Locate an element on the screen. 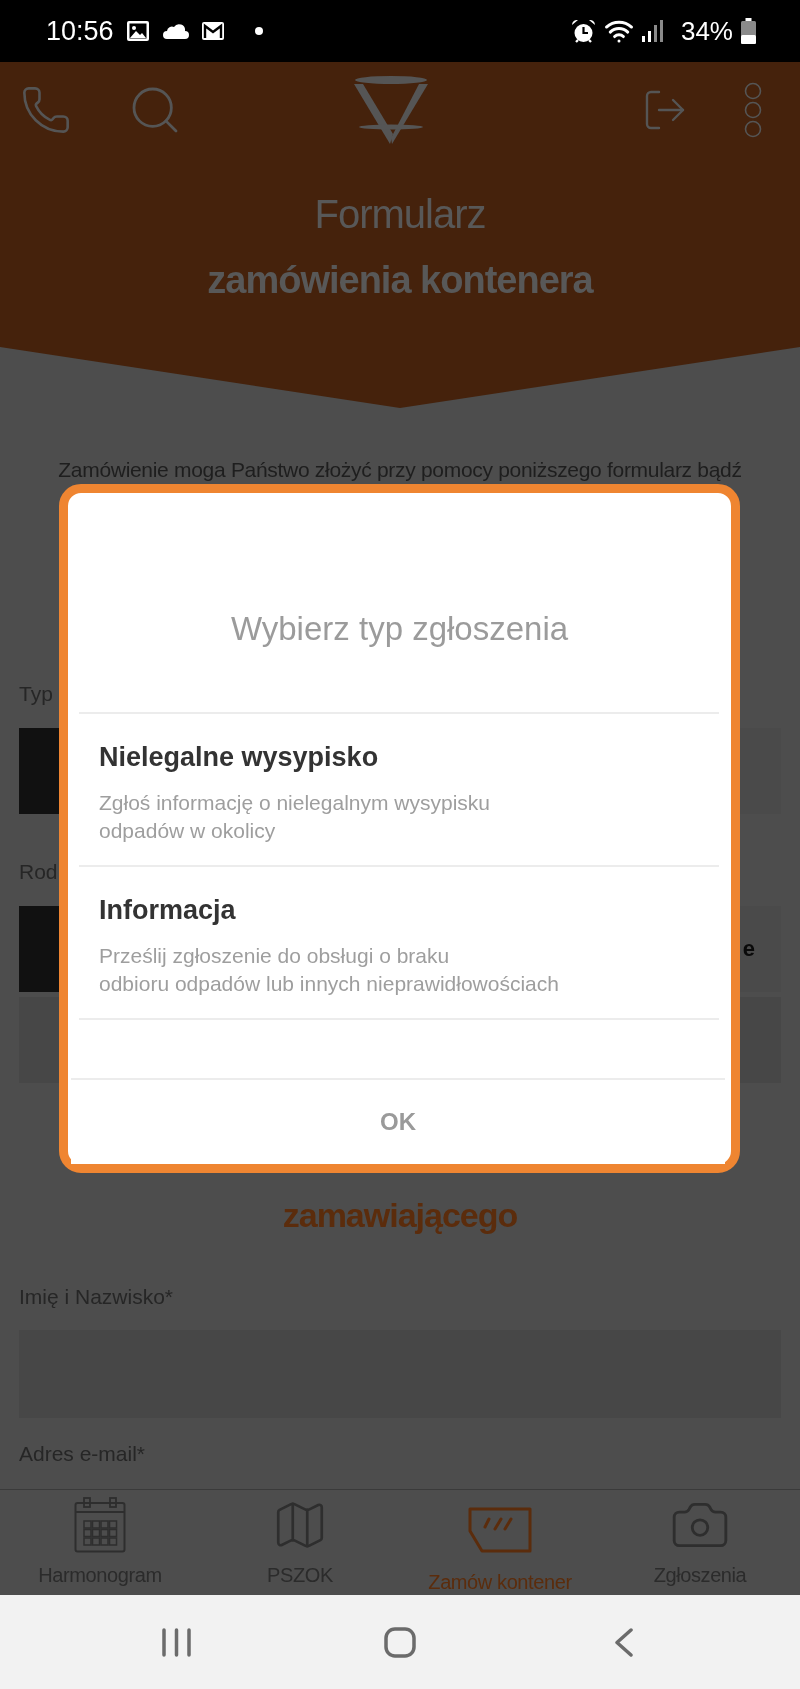 This screenshot has height=1689, width=800. signal-icon is located at coordinates (652, 31).